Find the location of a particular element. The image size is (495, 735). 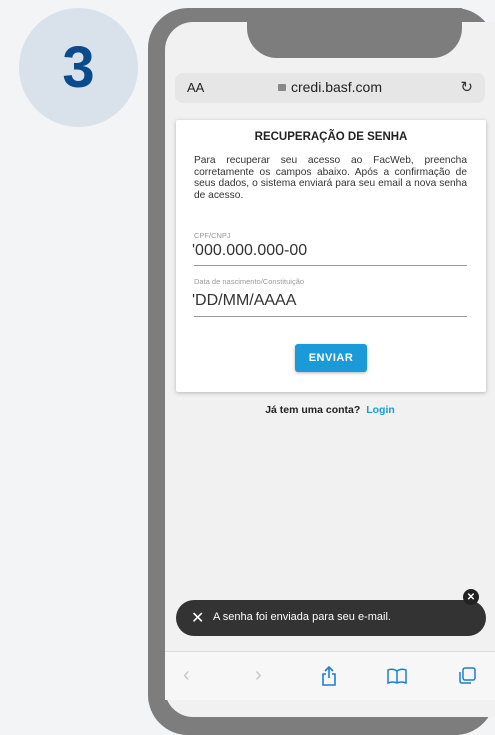

login-prompt-text: Já tem uma conta? is located at coordinates (313, 410).